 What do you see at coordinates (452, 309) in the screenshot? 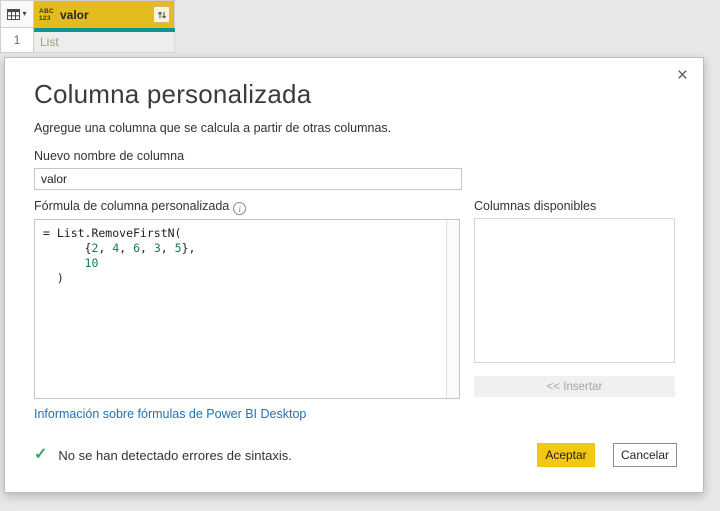
I see `formula-scrollbar` at bounding box center [452, 309].